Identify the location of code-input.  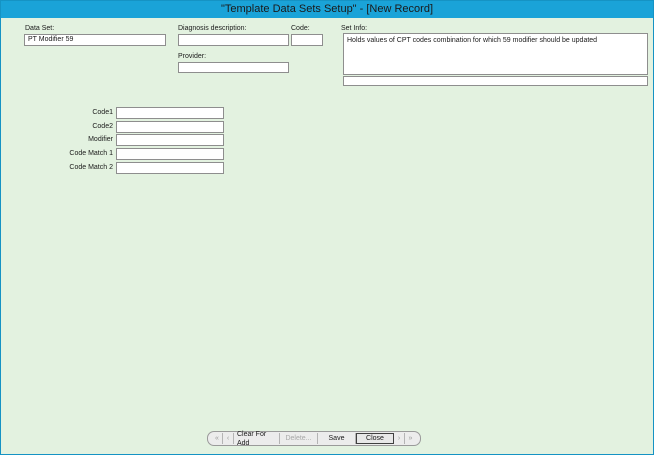
(307, 40).